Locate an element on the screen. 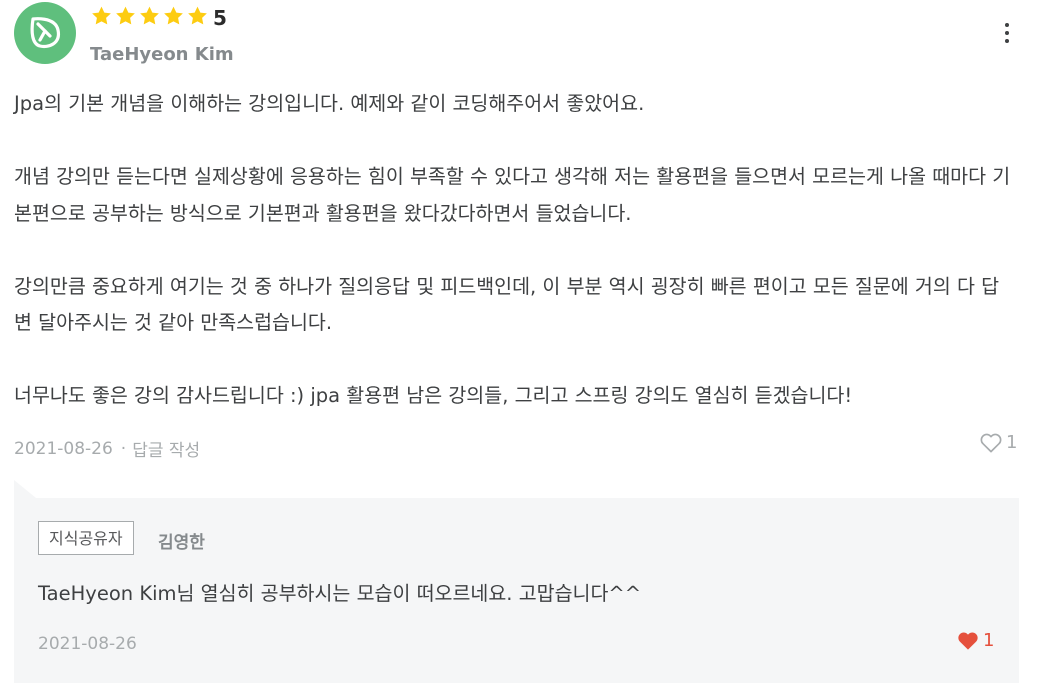 The image size is (1051, 683). leaf-logo-icon is located at coordinates (45, 33).